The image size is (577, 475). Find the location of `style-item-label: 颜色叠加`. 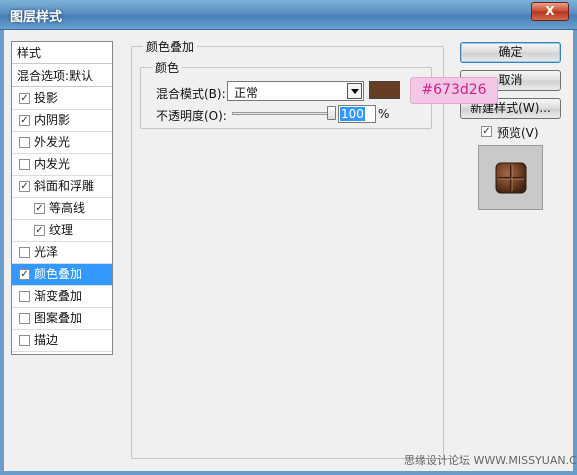

style-item-label: 颜色叠加 is located at coordinates (58, 274).